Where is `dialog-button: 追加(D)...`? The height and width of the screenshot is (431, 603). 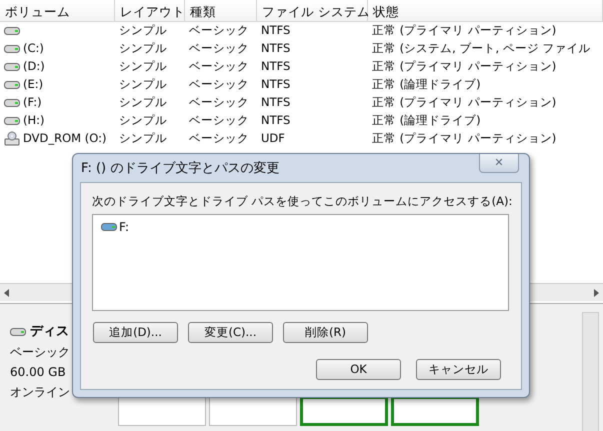 dialog-button: 追加(D)... is located at coordinates (135, 332).